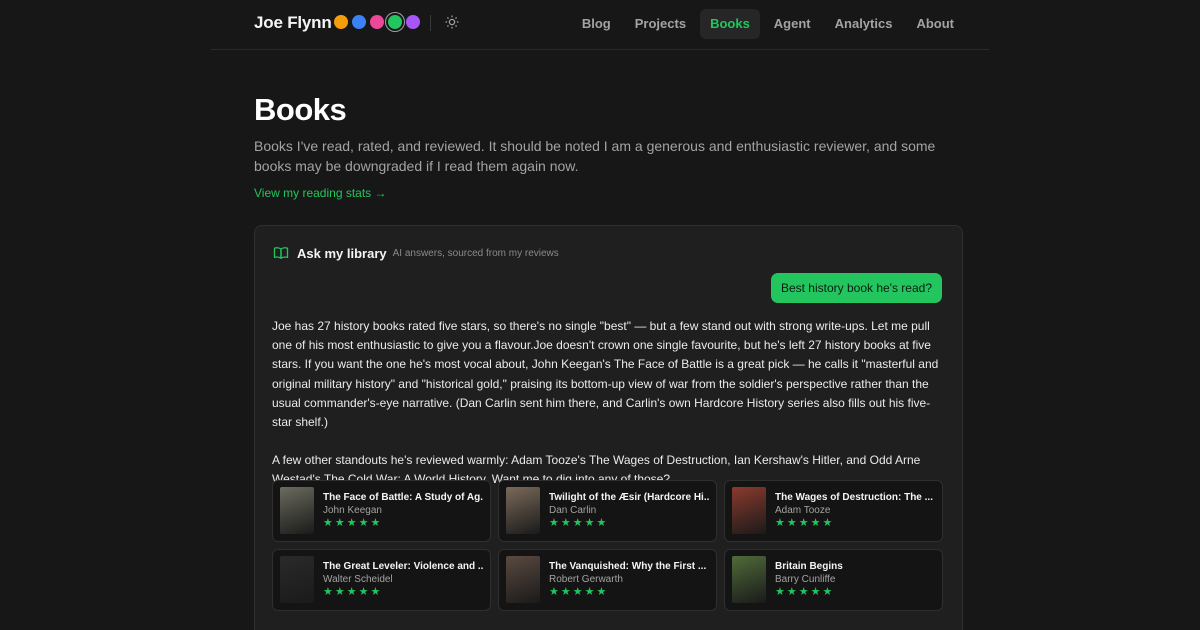 This screenshot has height=630, width=1200. I want to click on site-title: Joe Flynn, so click(293, 23).